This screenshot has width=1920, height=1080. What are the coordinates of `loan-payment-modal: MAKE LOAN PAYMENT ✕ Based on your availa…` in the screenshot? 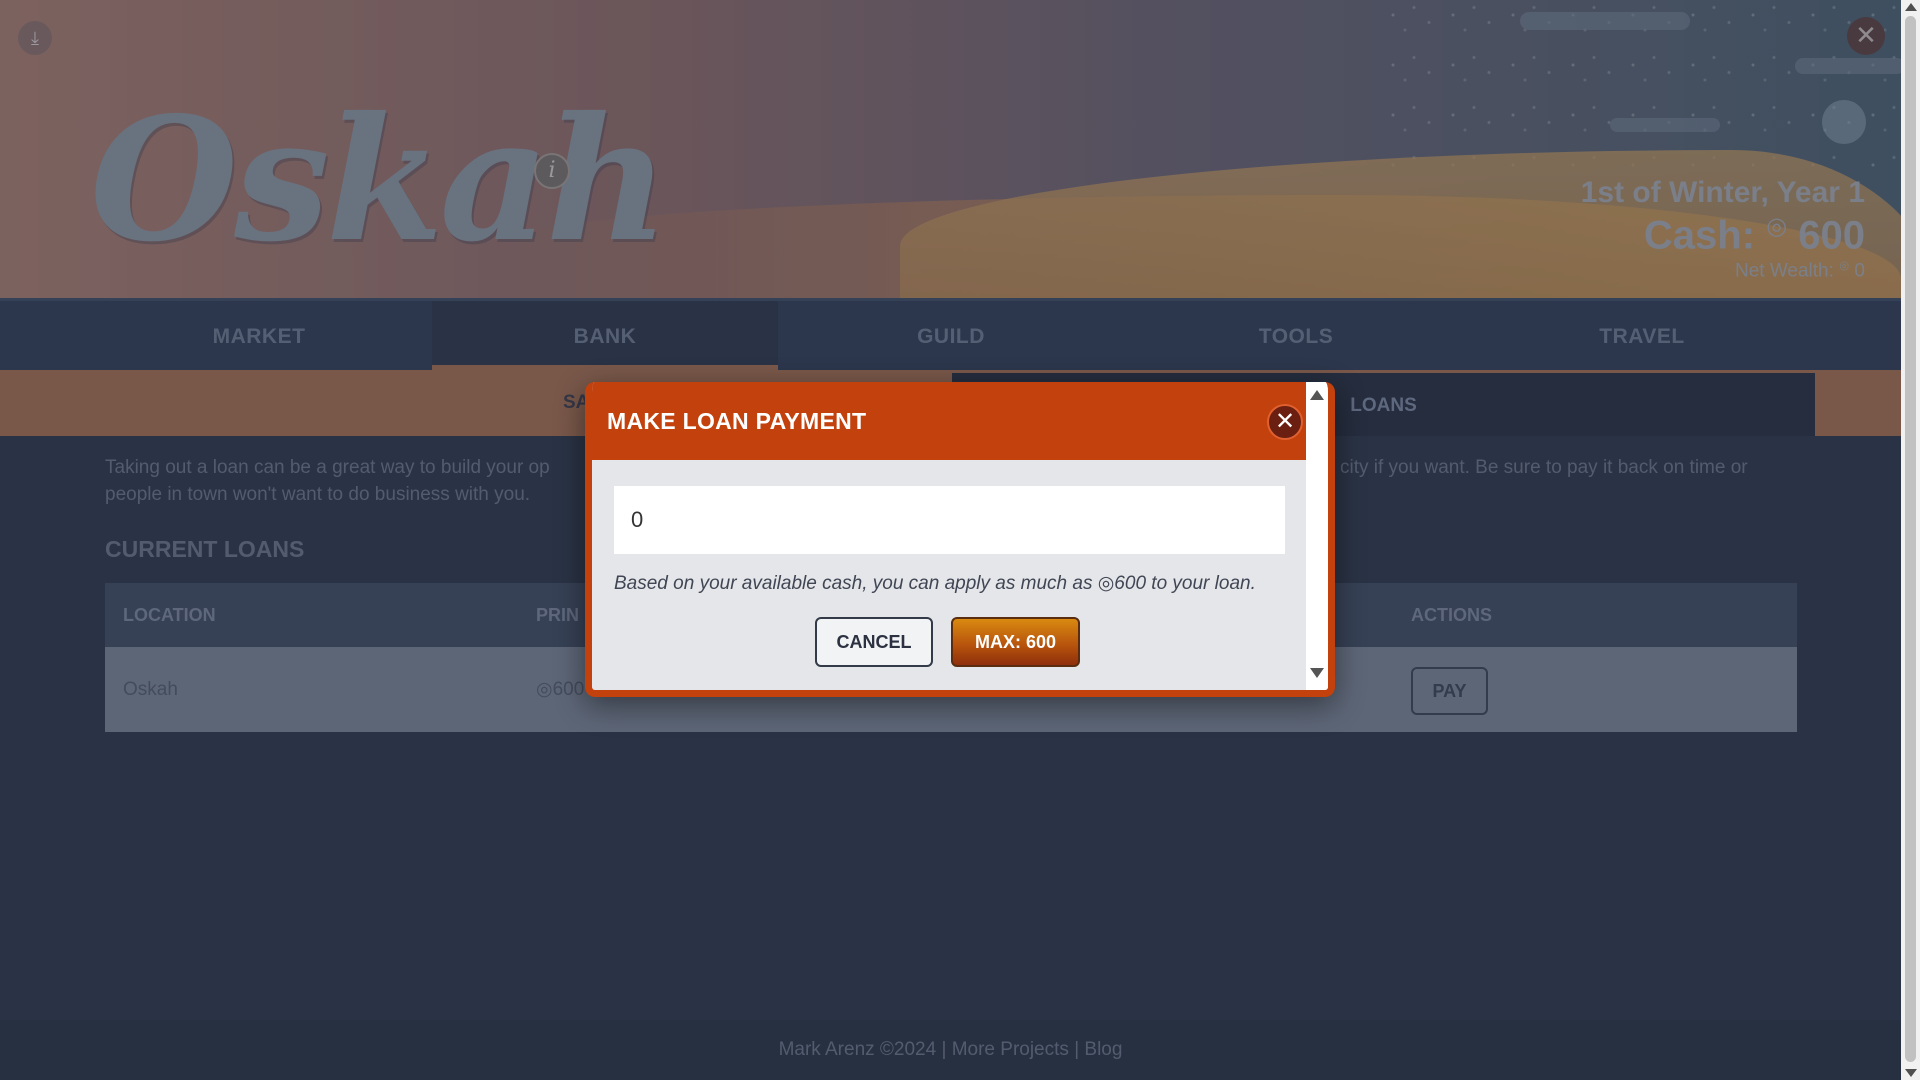 It's located at (960, 539).